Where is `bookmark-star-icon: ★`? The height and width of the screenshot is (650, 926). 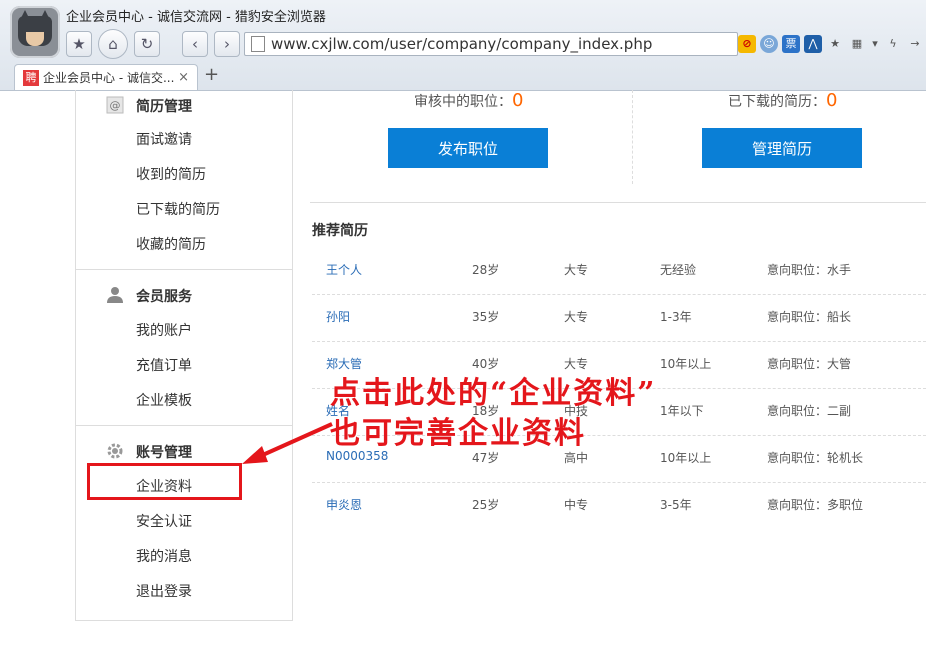 bookmark-star-icon: ★ is located at coordinates (835, 44).